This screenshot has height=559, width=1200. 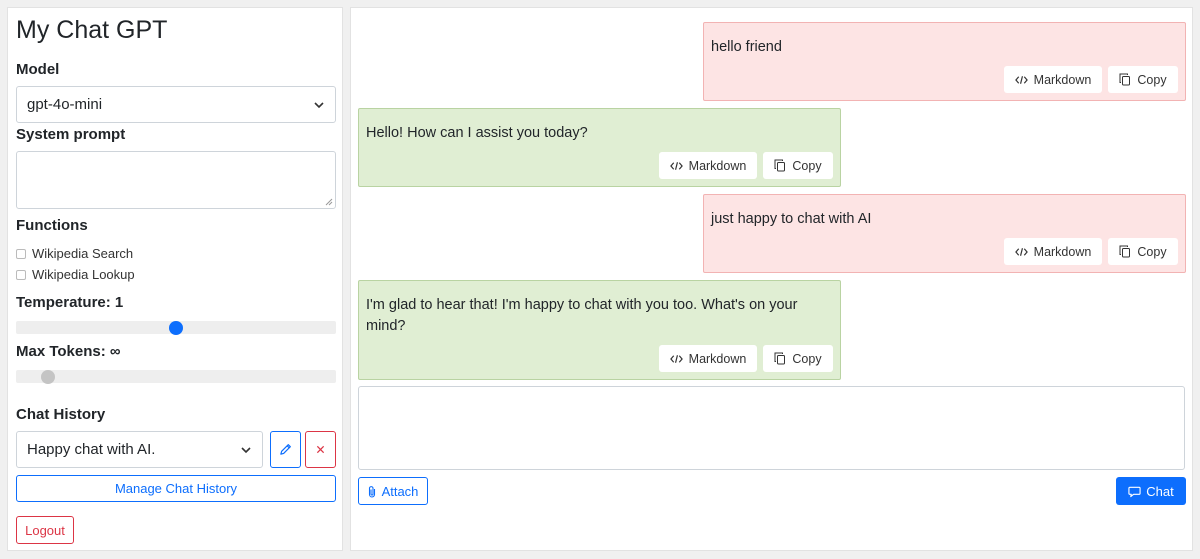 I want to click on function-wikipedia-search: Wikipedia Search, so click(x=74, y=253).